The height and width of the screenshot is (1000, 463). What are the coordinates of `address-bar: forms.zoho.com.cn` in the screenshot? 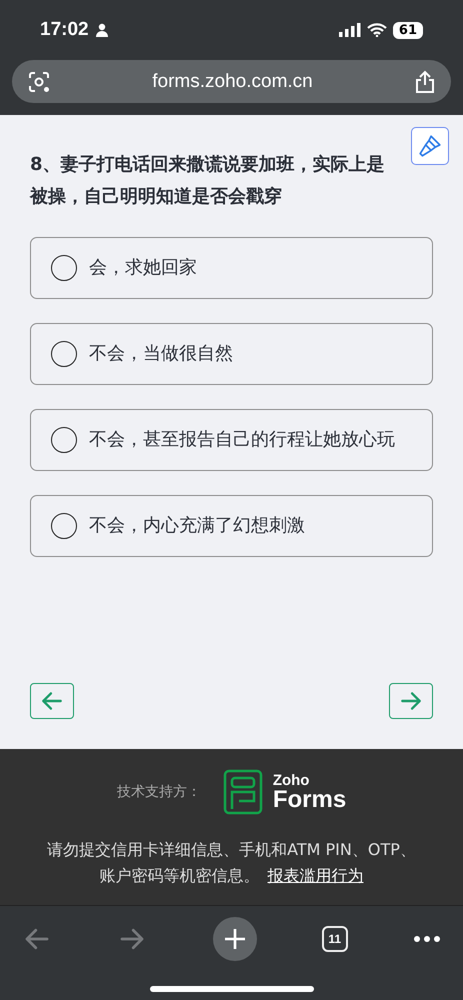 It's located at (231, 81).